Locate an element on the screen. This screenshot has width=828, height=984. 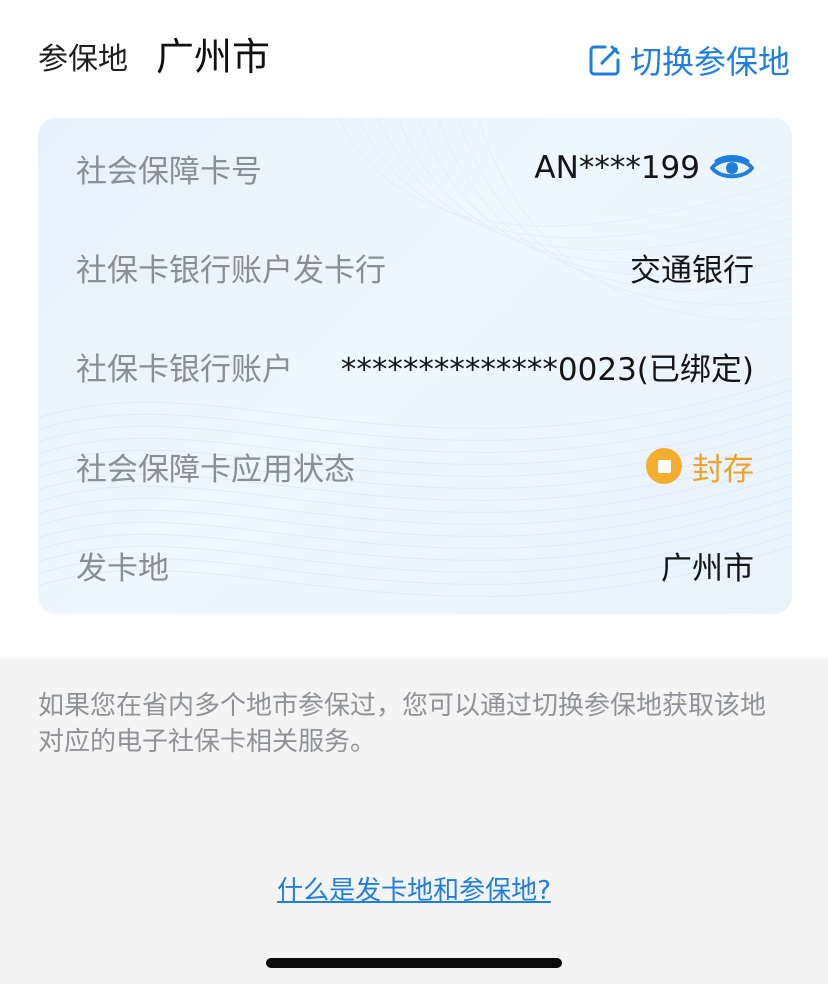
row-card-status: 社会保障卡应用状态 封存 is located at coordinates (415, 466).